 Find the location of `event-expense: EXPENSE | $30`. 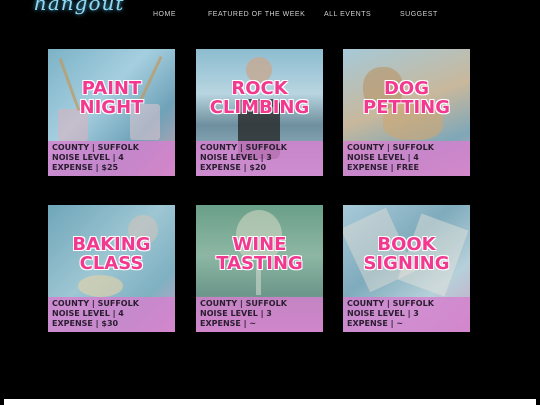

event-expense: EXPENSE | $30 is located at coordinates (85, 323).